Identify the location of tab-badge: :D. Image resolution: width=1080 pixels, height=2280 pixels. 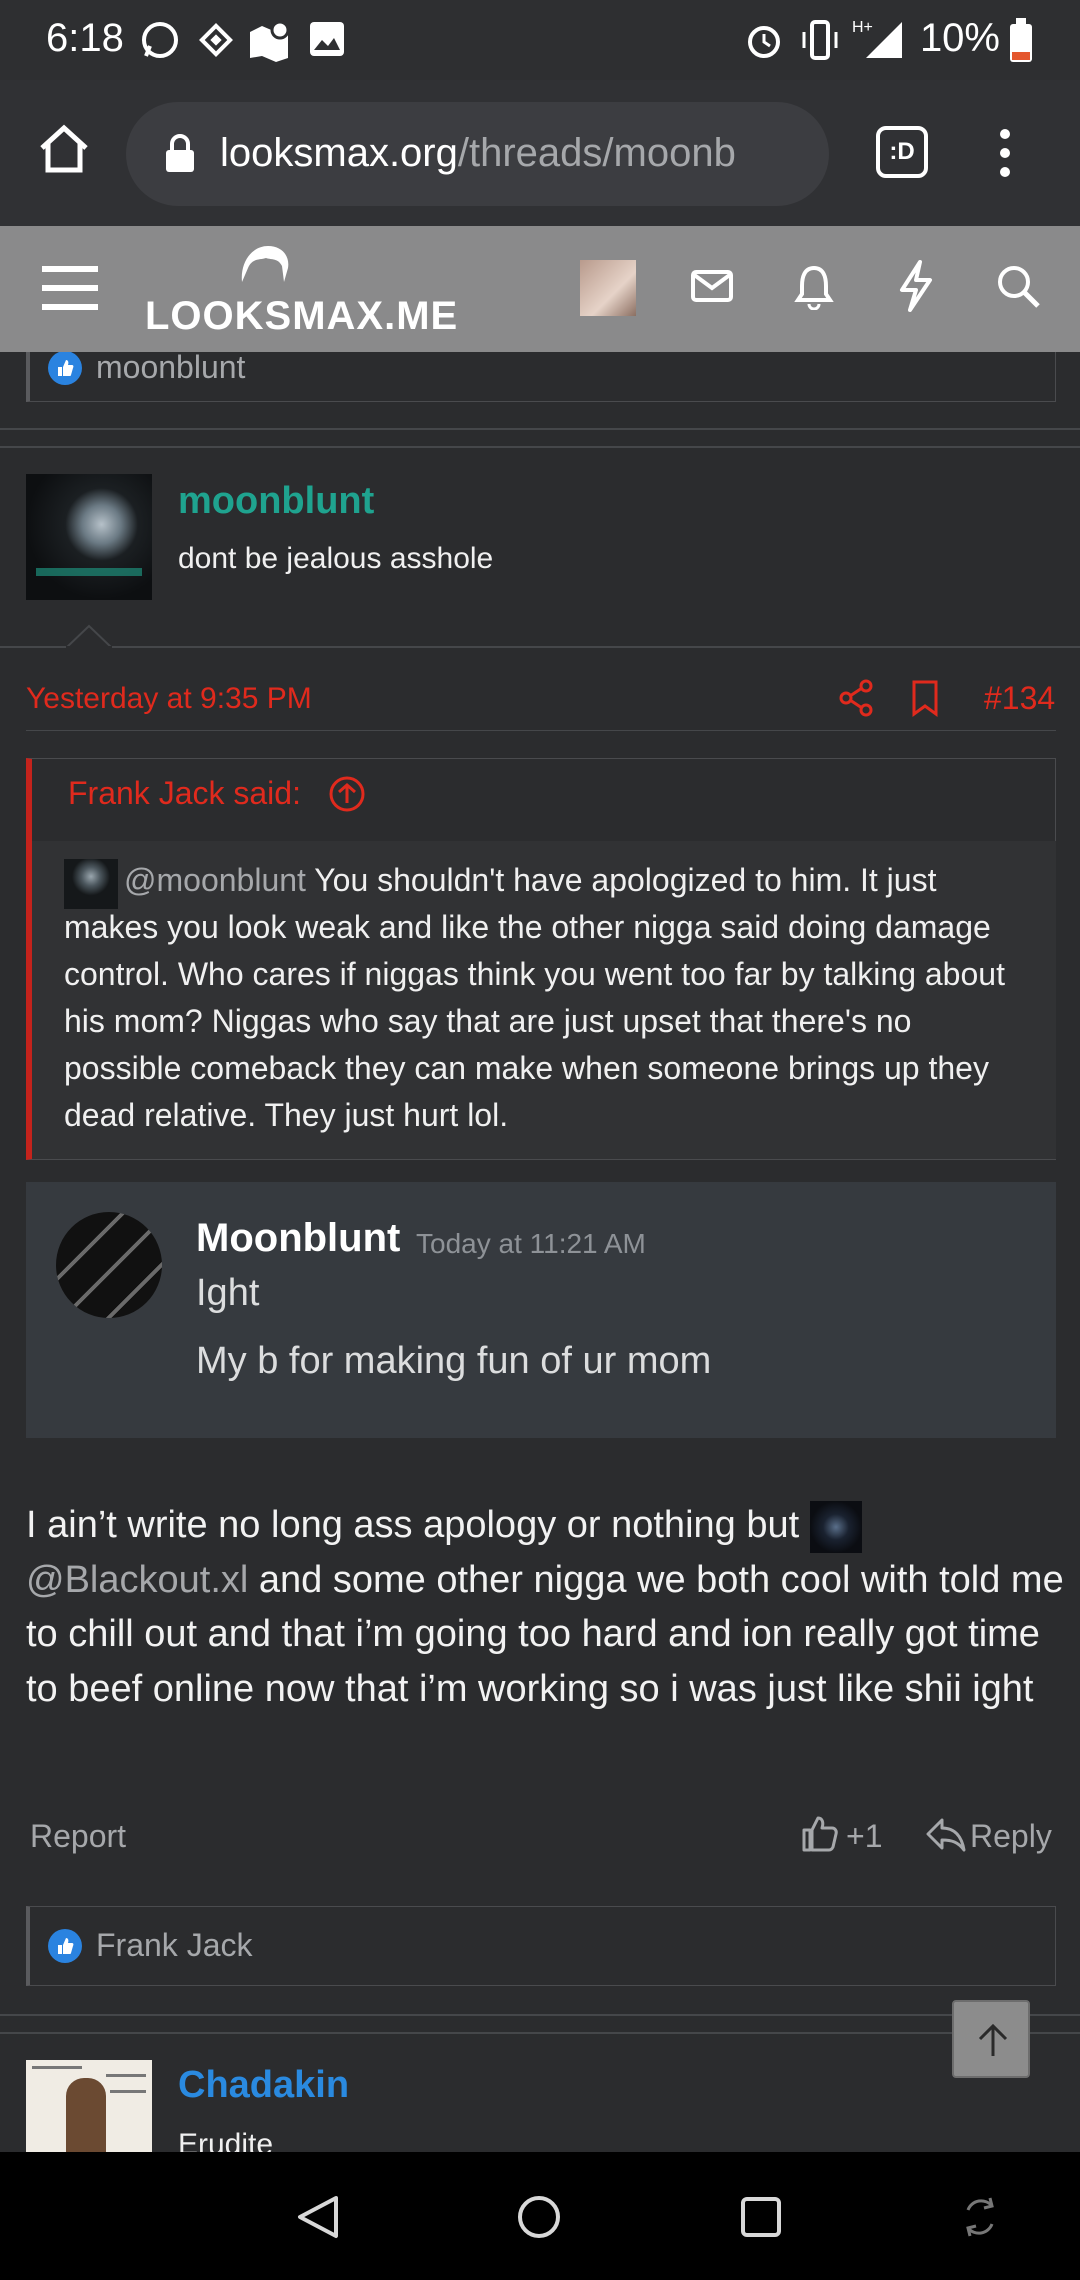
(902, 151).